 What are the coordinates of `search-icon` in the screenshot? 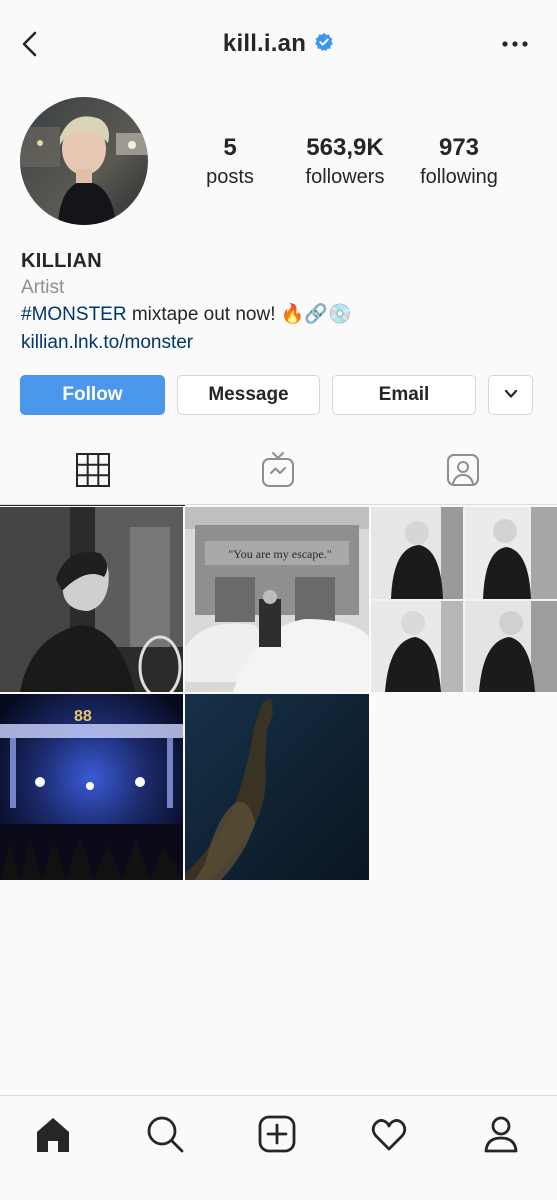 It's located at (165, 1137).